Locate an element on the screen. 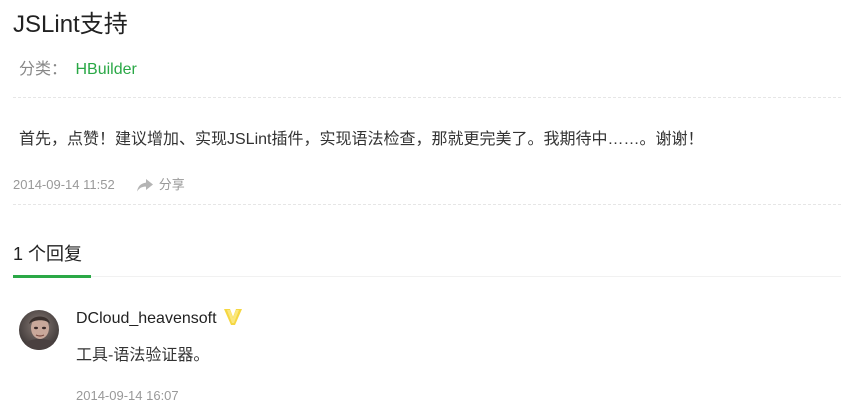 Image resolution: width=842 pixels, height=420 pixels. reply-author-name: DCloud_heavensoft is located at coordinates (146, 319).